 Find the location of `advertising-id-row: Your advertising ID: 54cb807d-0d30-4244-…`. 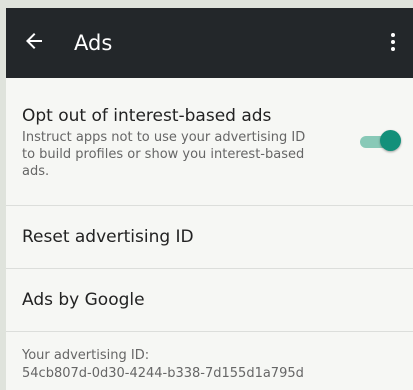

advertising-id-row: Your advertising ID: 54cb807d-0d30-4244-… is located at coordinates (209, 361).